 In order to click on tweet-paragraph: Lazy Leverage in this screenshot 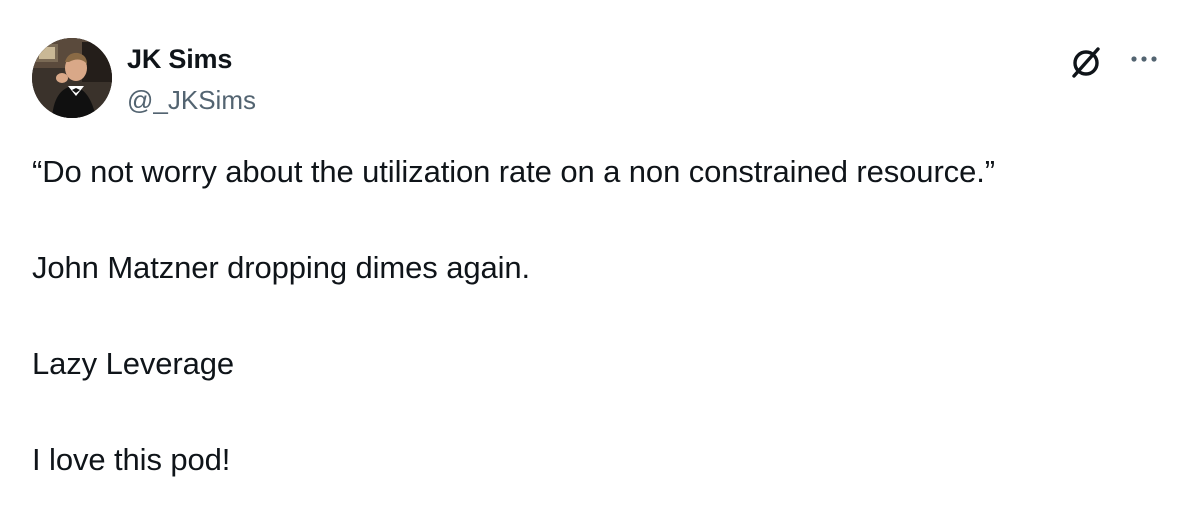, I will do `click(133, 363)`.